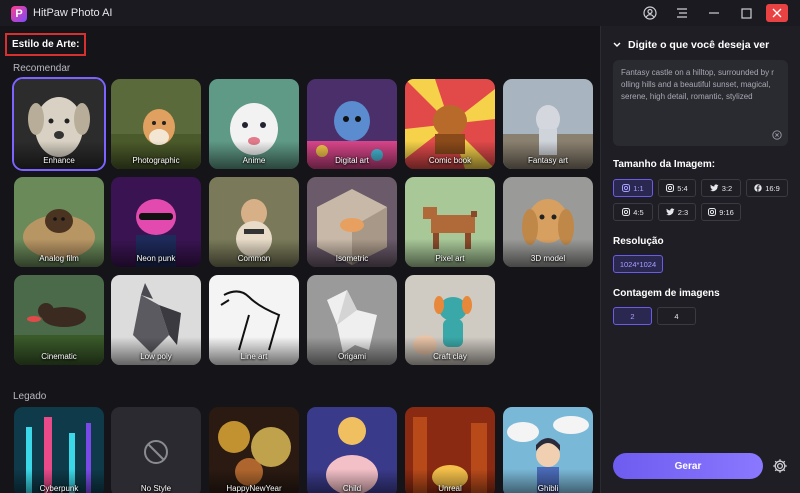 This screenshot has height=493, width=800. What do you see at coordinates (617, 44) in the screenshot?
I see `chevron-down-icon` at bounding box center [617, 44].